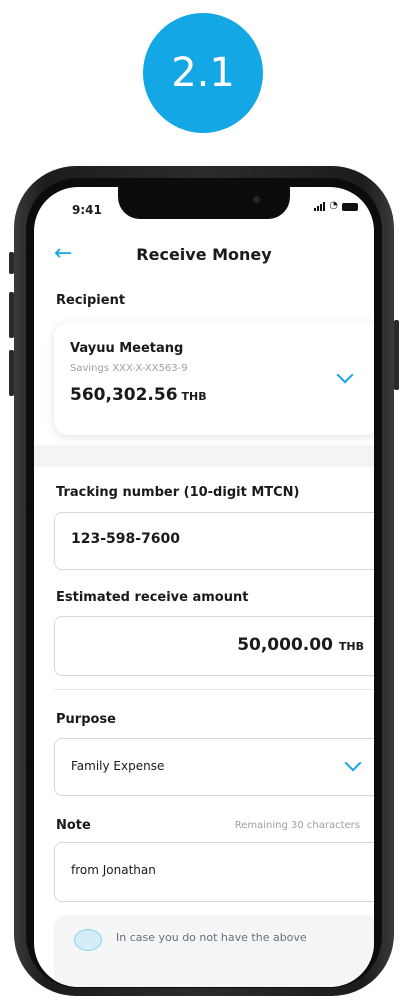 The height and width of the screenshot is (996, 403). I want to click on phone-volume-up, so click(11, 315).